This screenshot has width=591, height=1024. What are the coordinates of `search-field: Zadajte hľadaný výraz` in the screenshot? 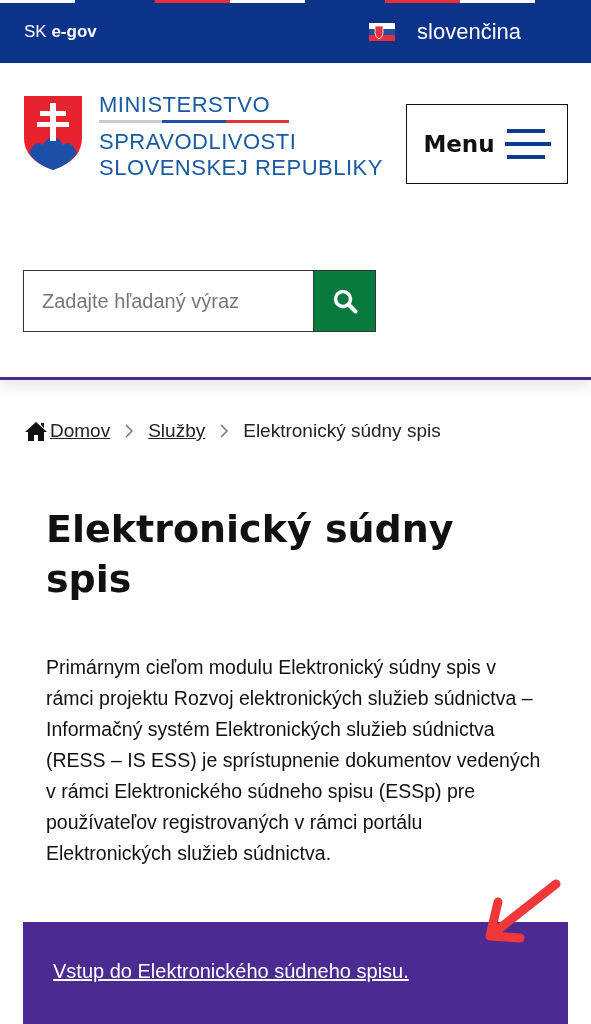 It's located at (168, 301).